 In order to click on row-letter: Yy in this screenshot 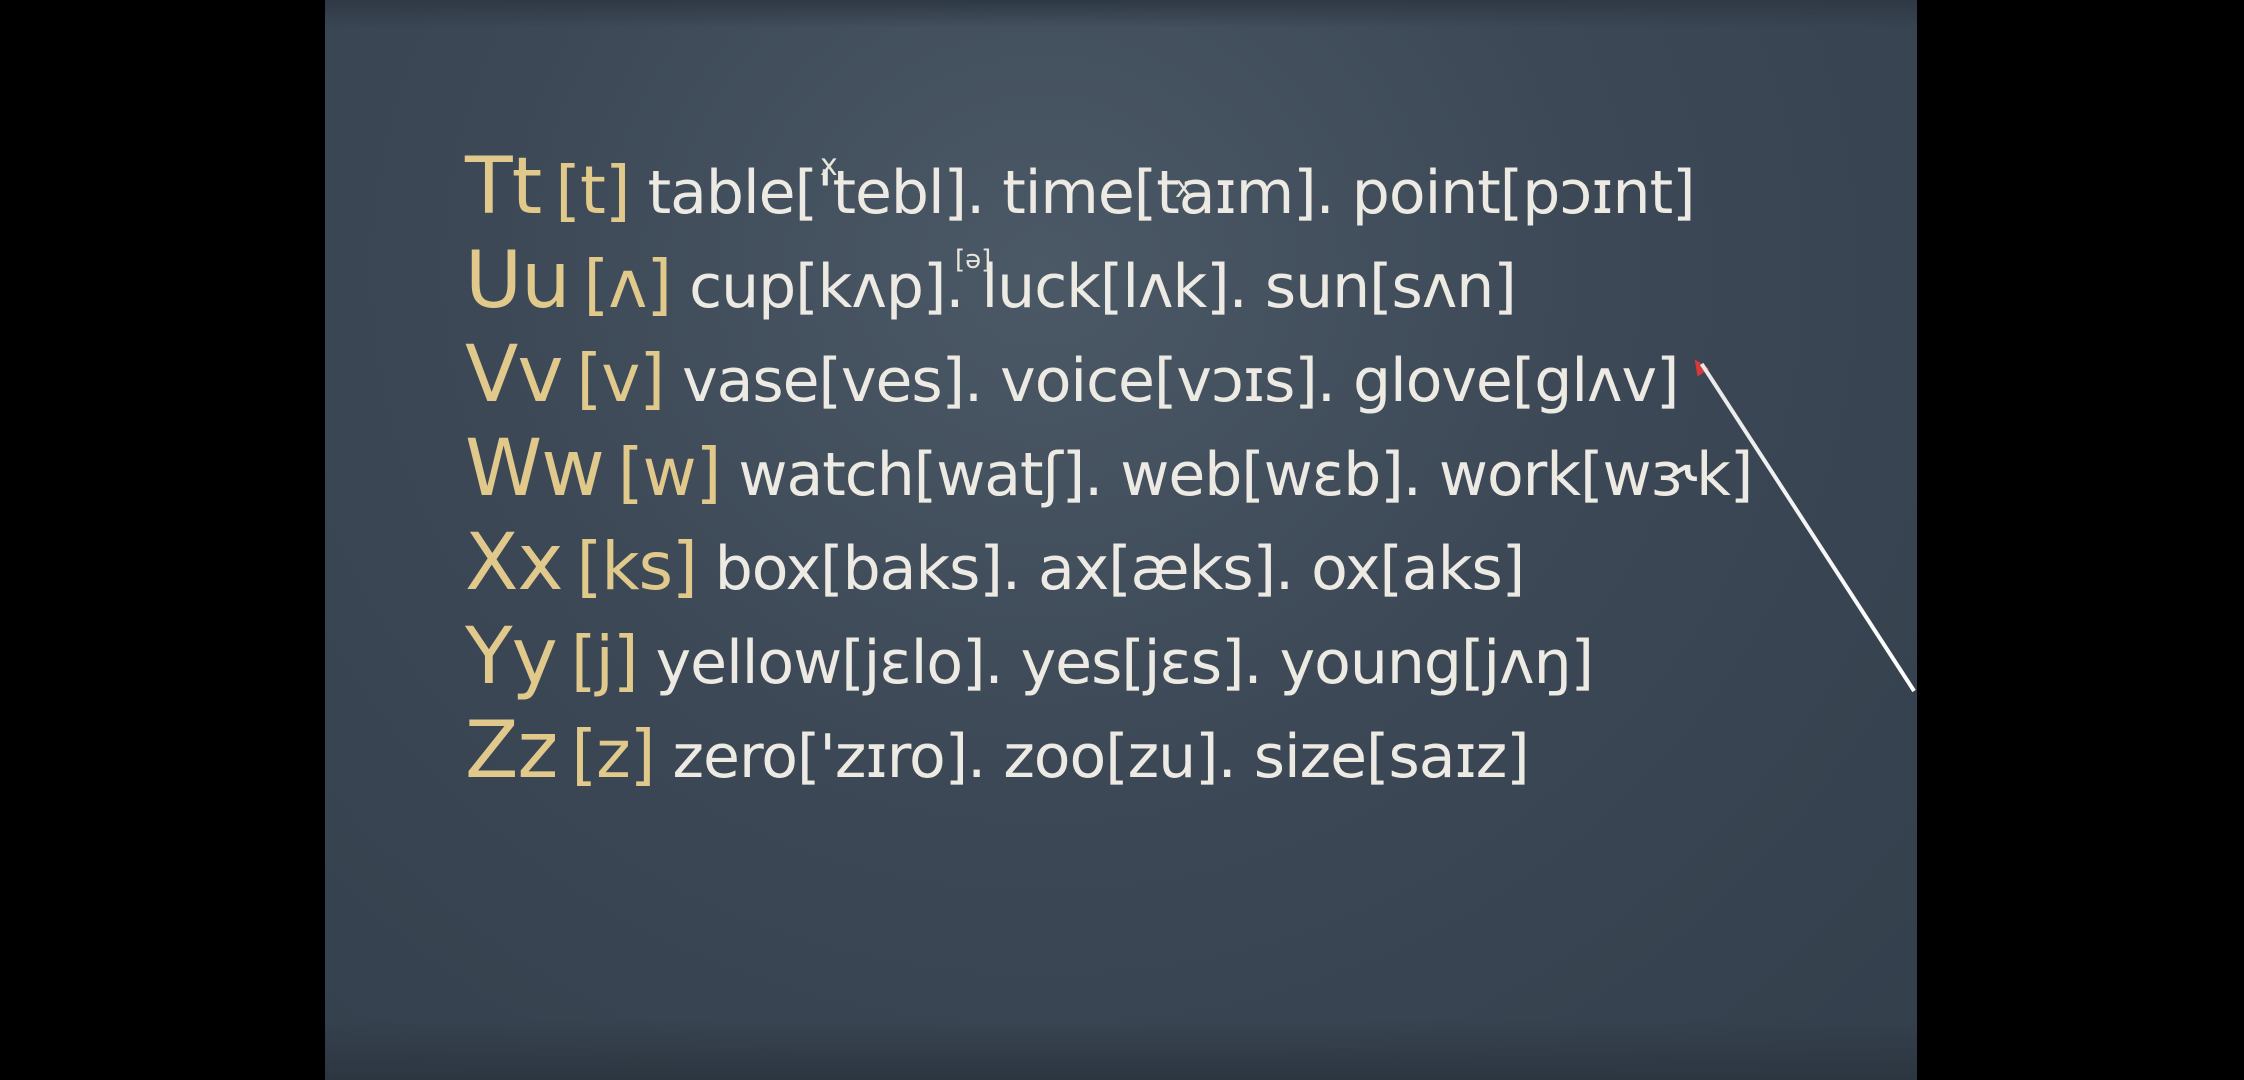, I will do `click(511, 657)`.